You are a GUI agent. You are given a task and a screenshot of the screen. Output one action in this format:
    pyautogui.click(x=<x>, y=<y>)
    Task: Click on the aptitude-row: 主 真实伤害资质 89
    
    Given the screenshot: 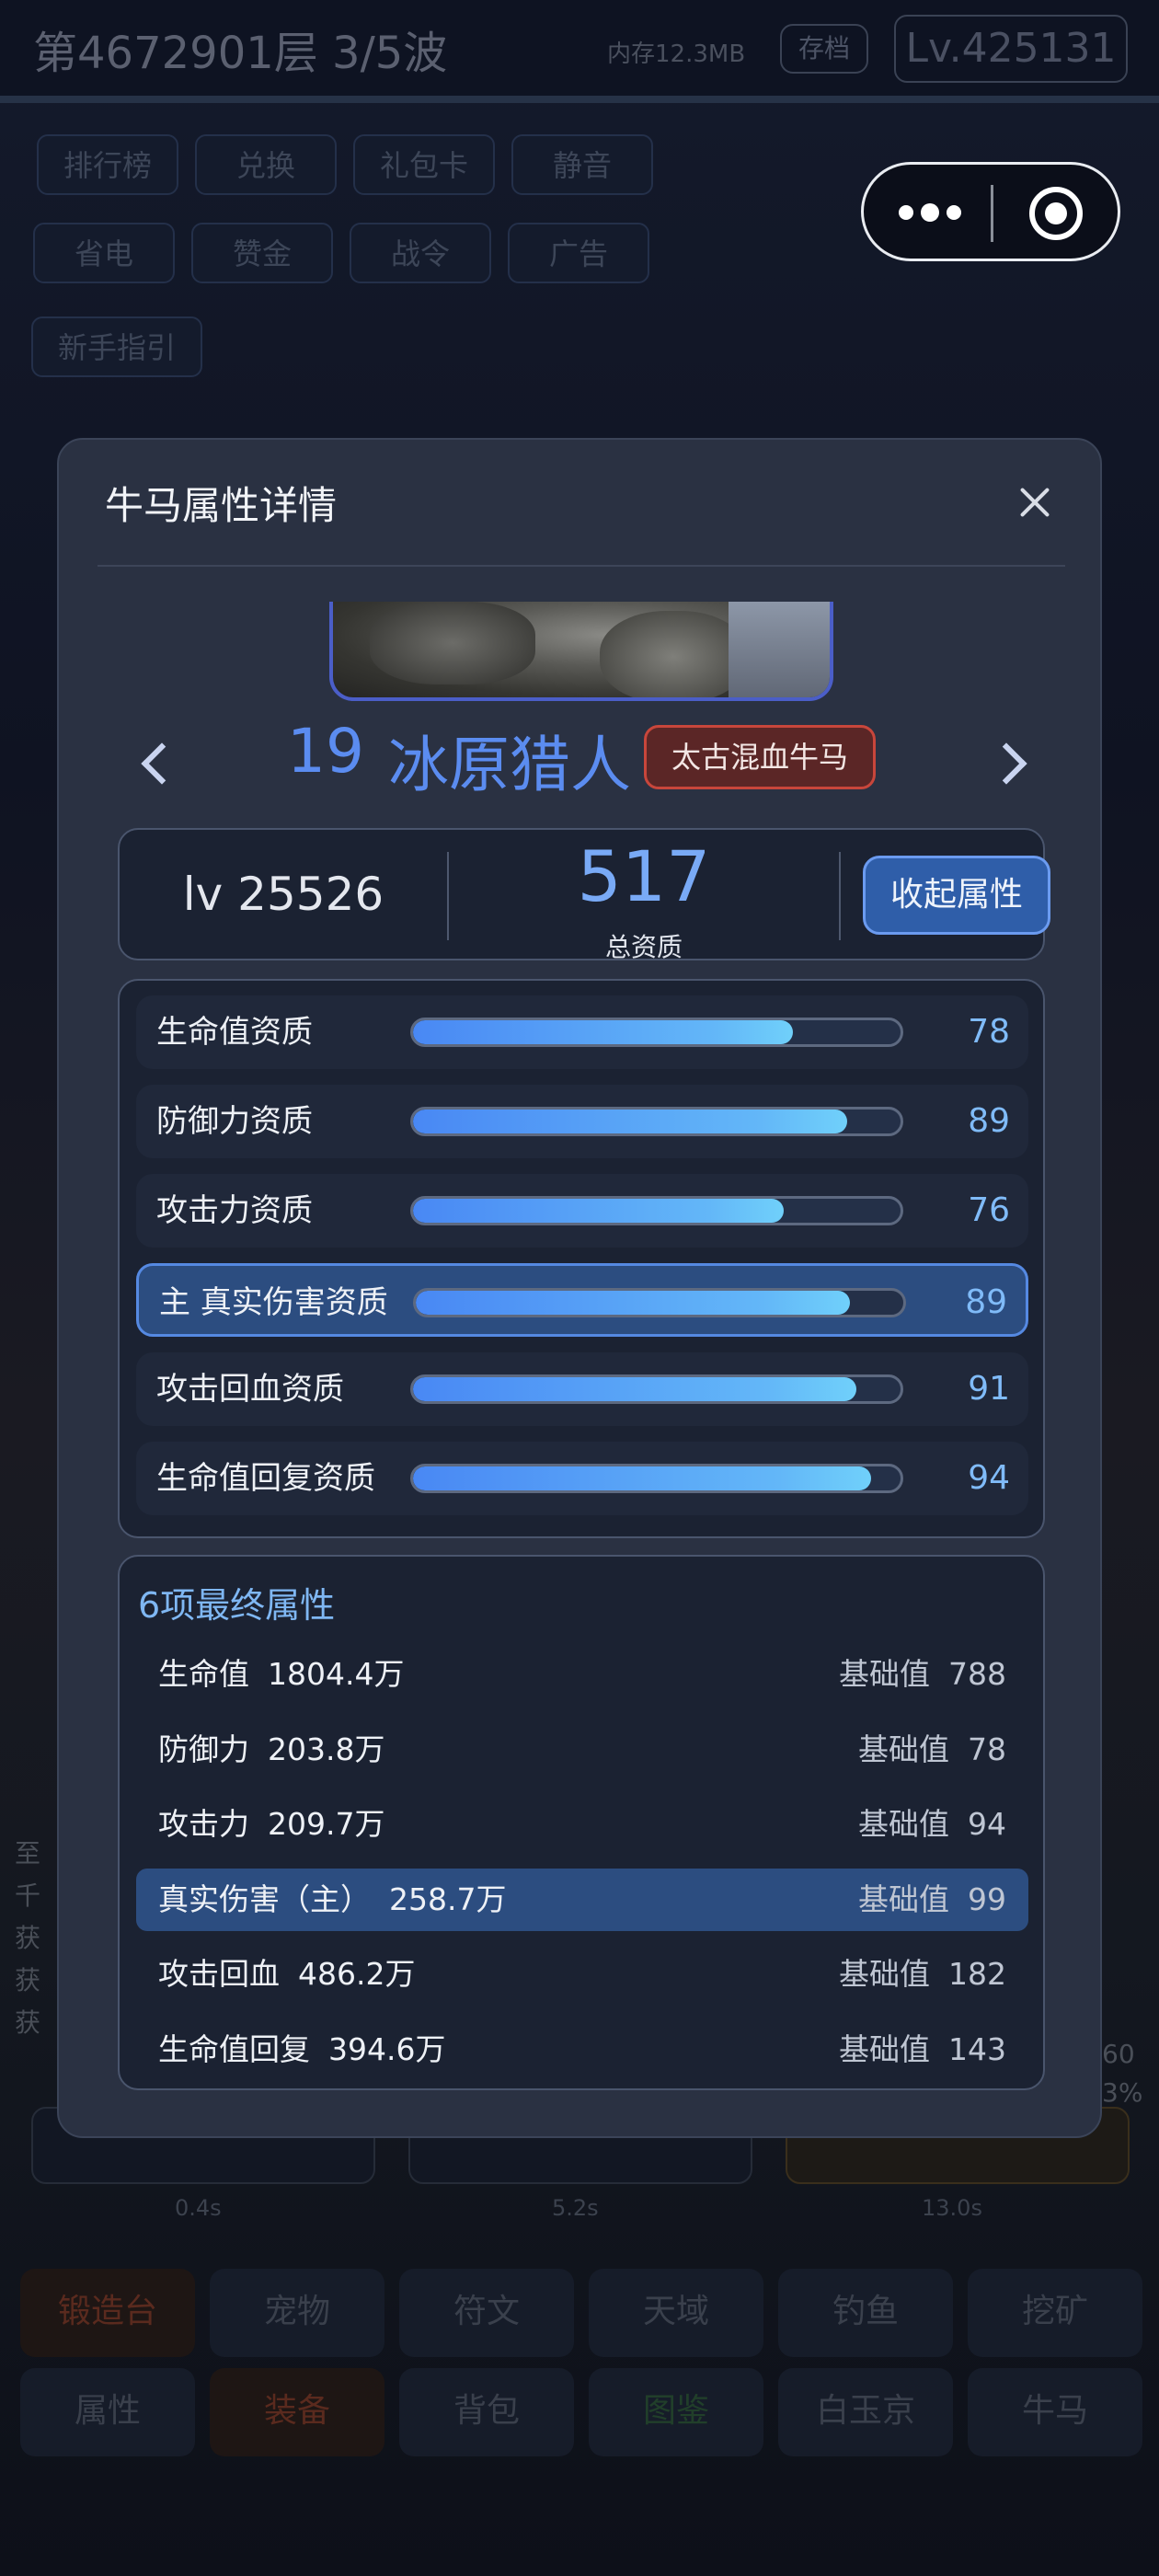 What is the action you would take?
    pyautogui.click(x=582, y=1300)
    